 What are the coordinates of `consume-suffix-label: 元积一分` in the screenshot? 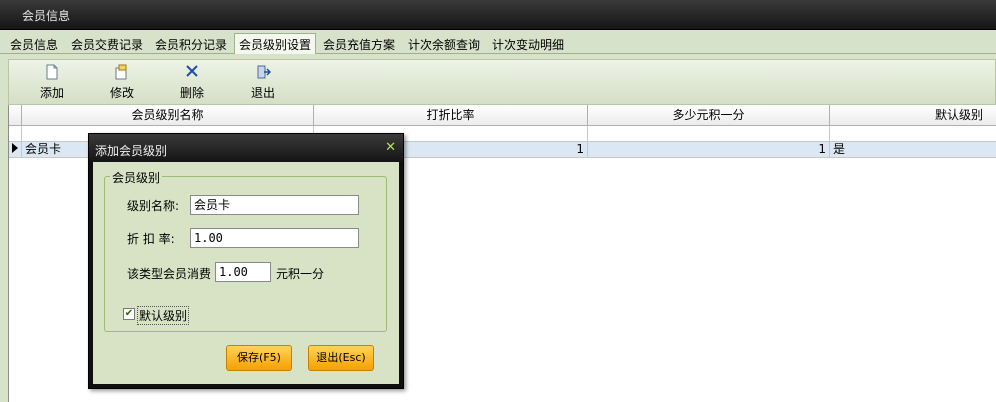 It's located at (300, 274).